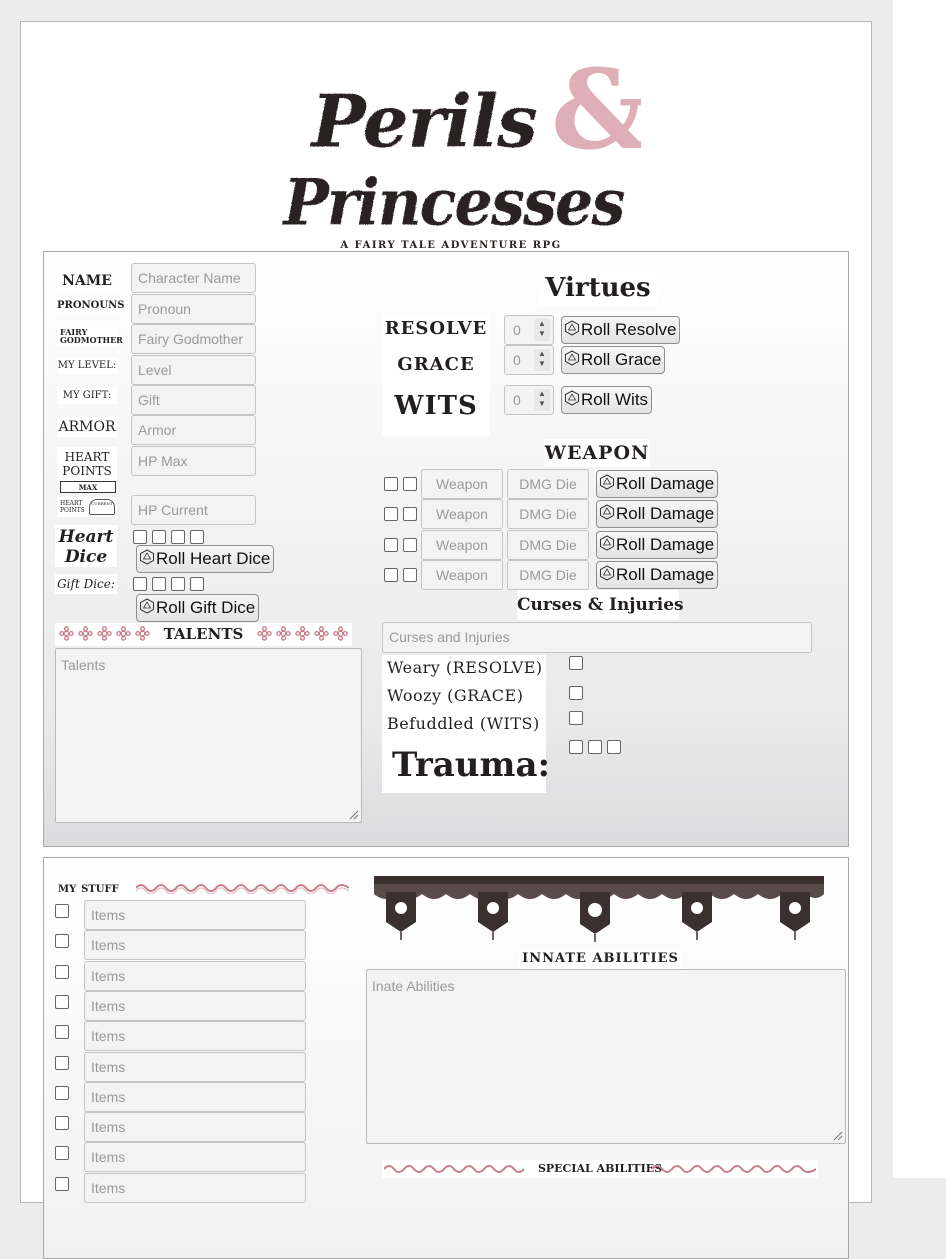 The height and width of the screenshot is (1259, 946). What do you see at coordinates (607, 573) in the screenshot?
I see `d20-icon` at bounding box center [607, 573].